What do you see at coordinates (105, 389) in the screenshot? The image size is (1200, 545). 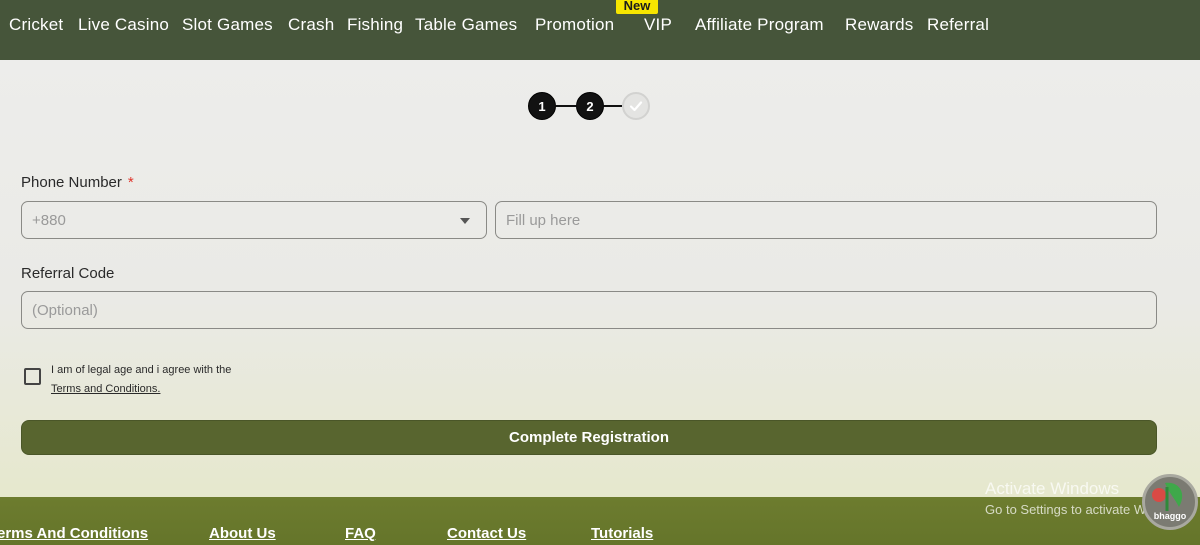 I see `terms-link: Terms and Conditions.` at bounding box center [105, 389].